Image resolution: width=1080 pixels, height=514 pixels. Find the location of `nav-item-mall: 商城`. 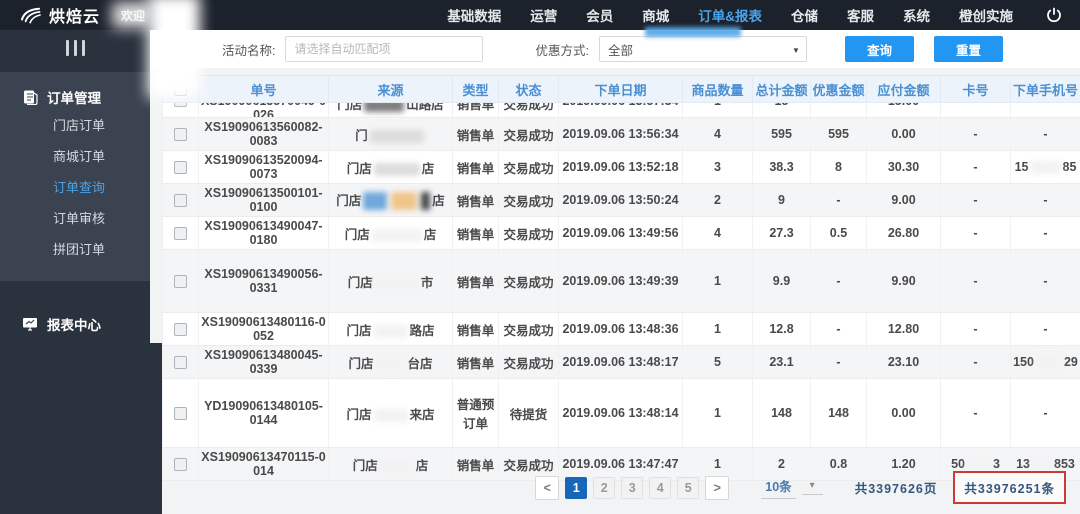

nav-item-mall: 商城 is located at coordinates (655, 15).